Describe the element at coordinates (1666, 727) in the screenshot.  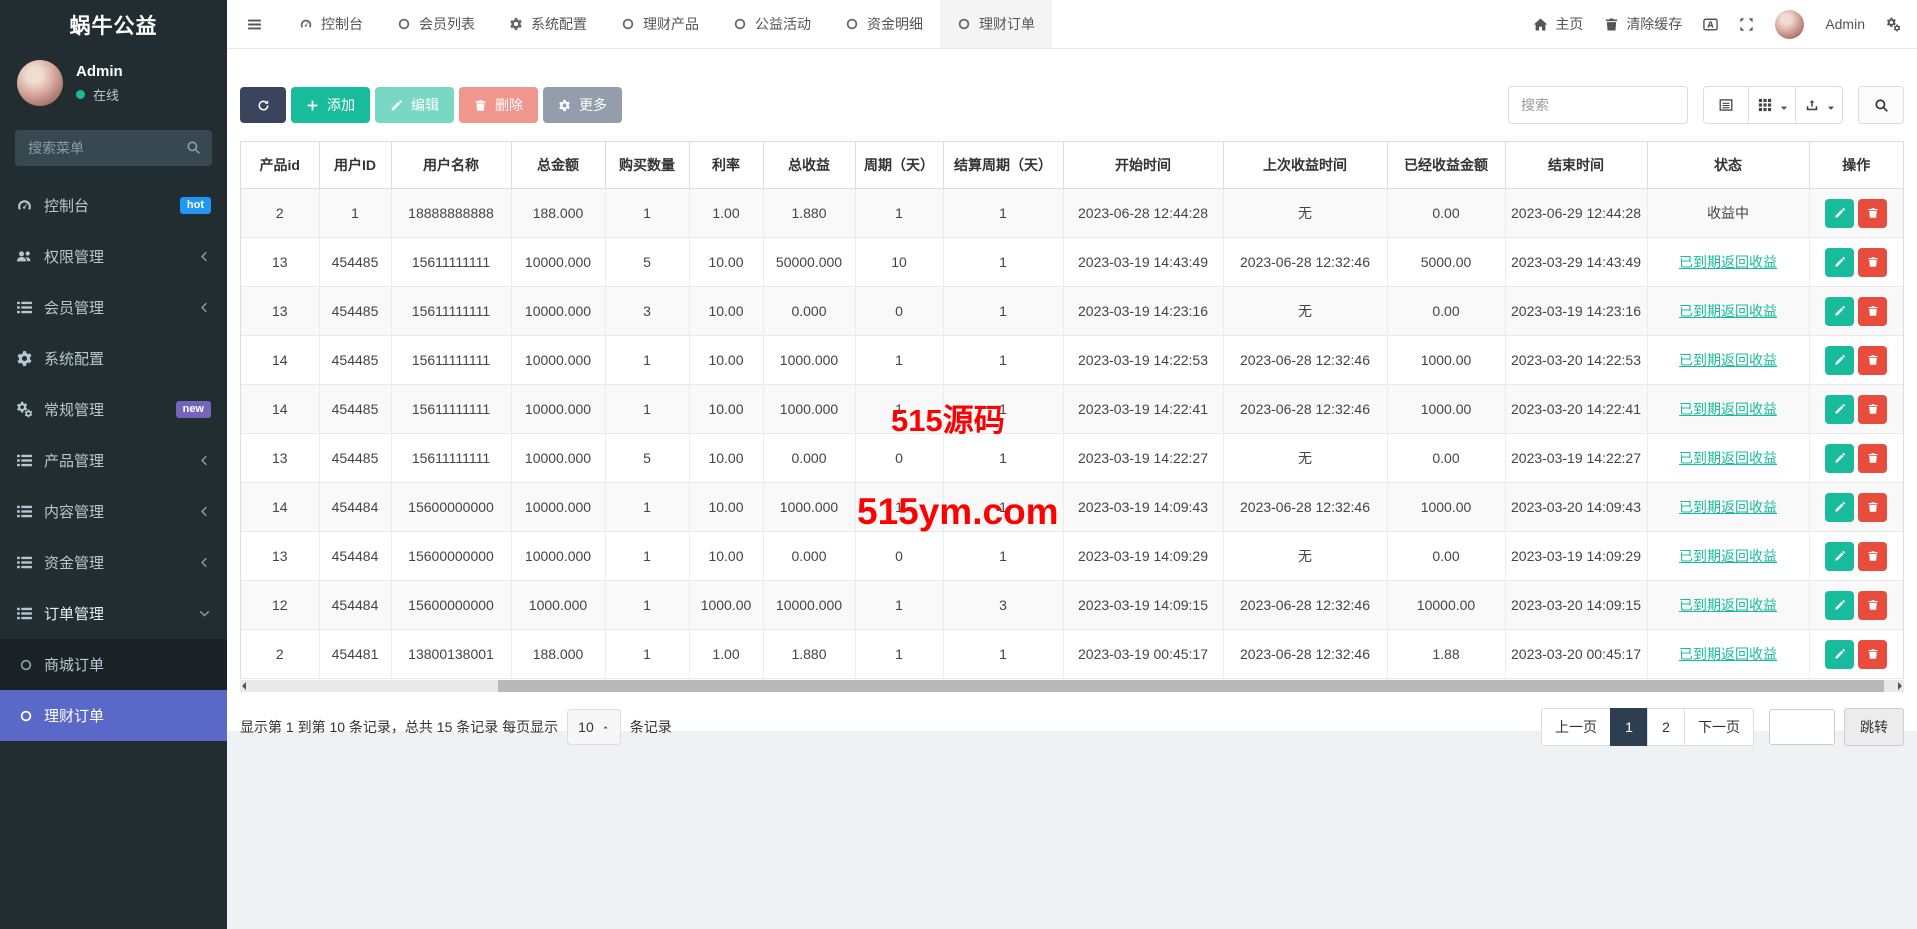
I see `page-button-2: 2` at that location.